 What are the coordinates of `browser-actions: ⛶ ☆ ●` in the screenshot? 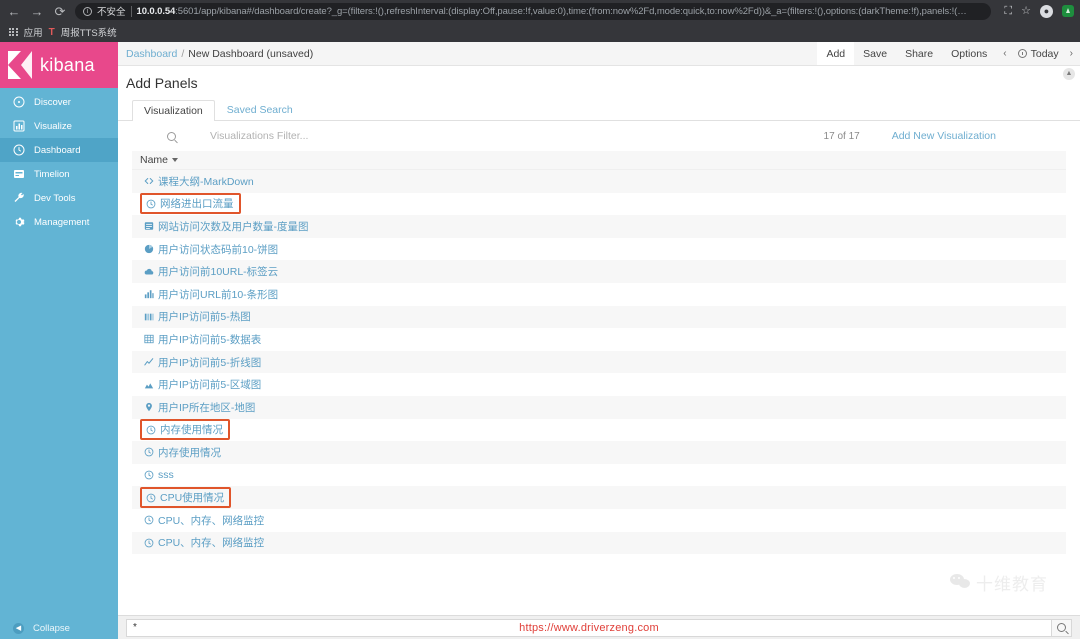 It's located at (1036, 11).